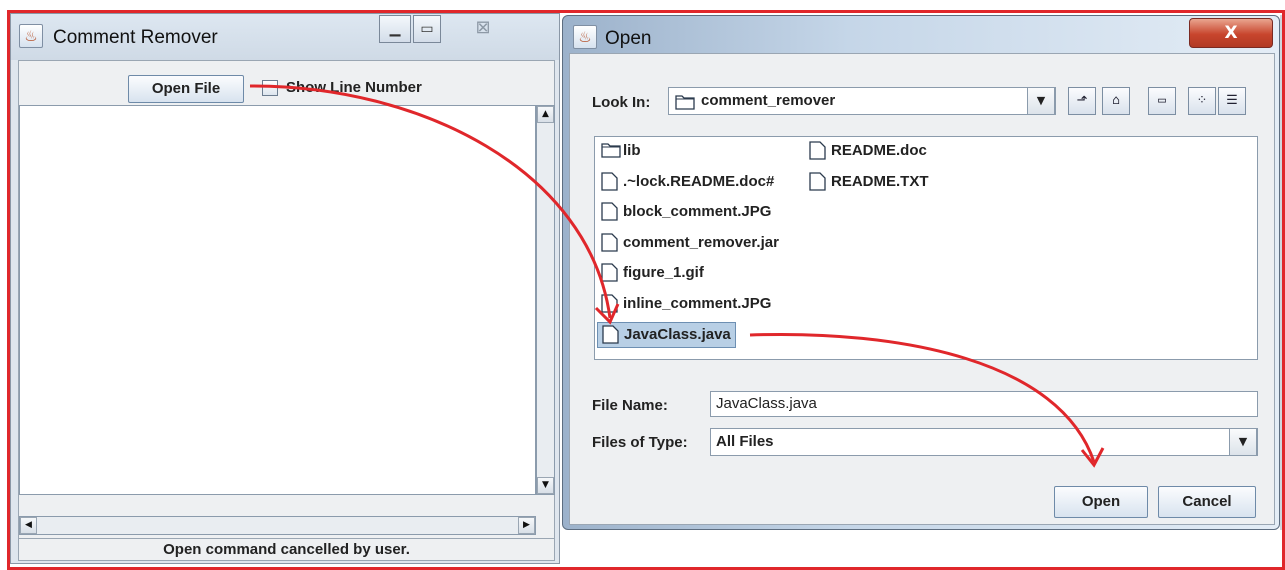  What do you see at coordinates (1082, 101) in the screenshot?
I see `up-one-level-icon: ⬏` at bounding box center [1082, 101].